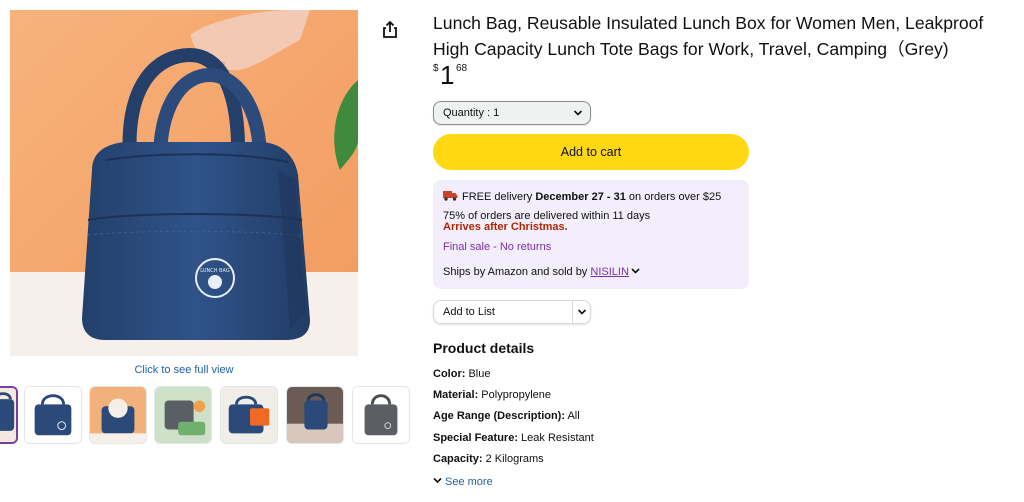  Describe the element at coordinates (475, 438) in the screenshot. I see `spec-label: Special Feature:` at that location.